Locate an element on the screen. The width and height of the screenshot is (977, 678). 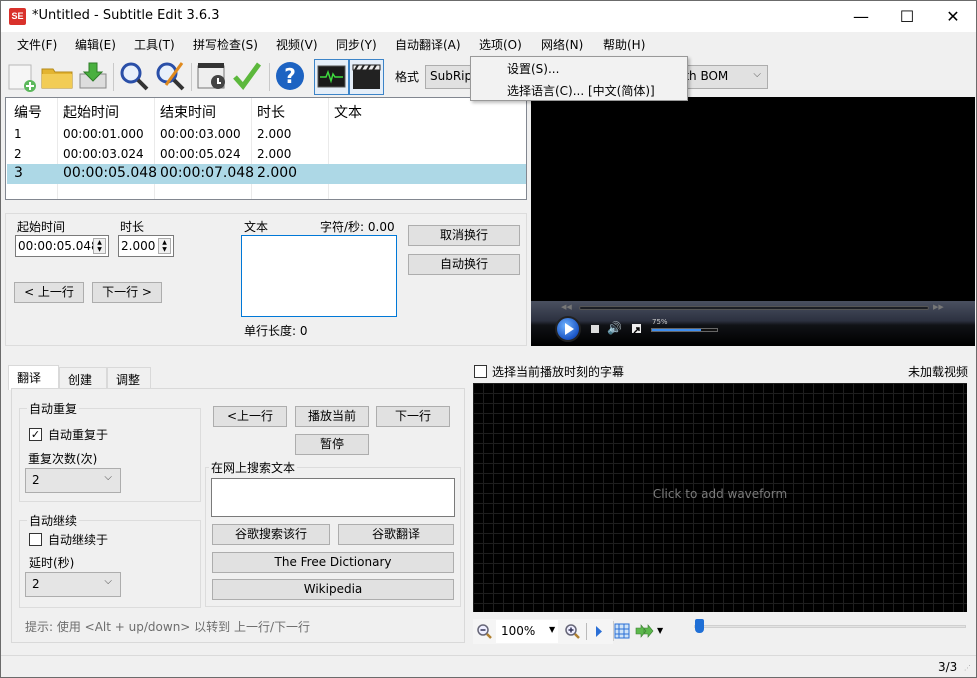
unbreak-button: 取消换行 is located at coordinates (464, 235).